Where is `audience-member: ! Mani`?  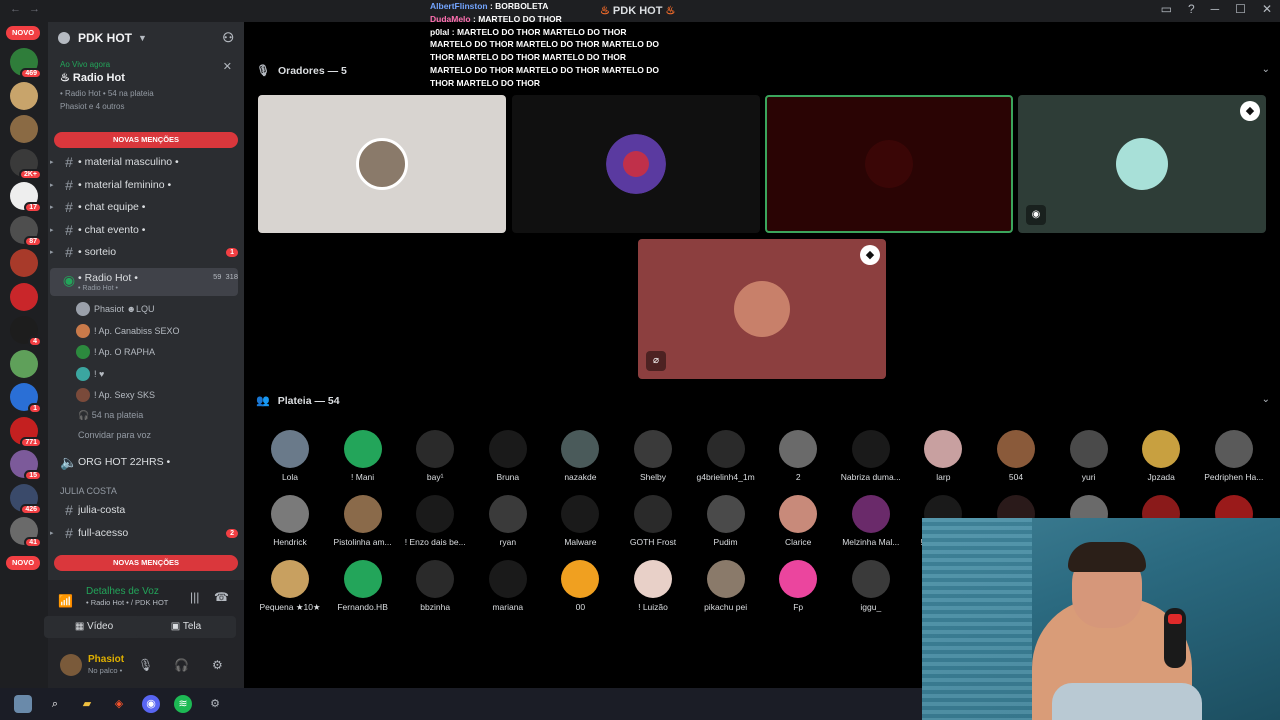 audience-member: ! Mani is located at coordinates (363, 456).